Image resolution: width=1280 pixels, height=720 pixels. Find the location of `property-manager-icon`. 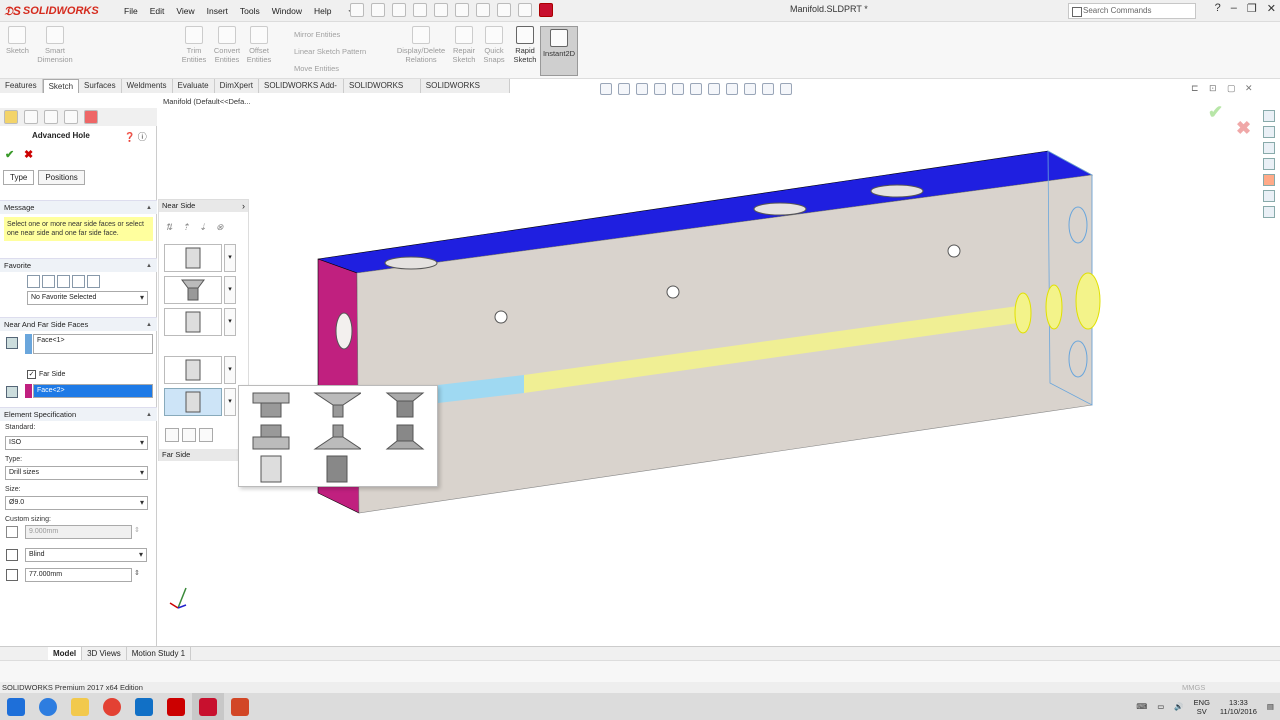

property-manager-icon is located at coordinates (31, 117).